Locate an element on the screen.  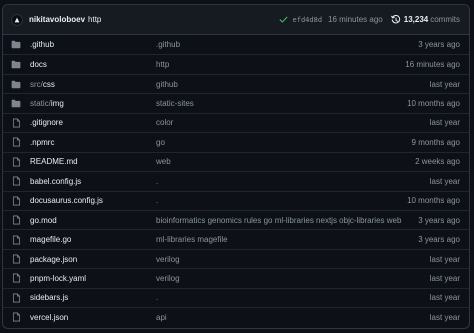
file-row: .gitignore color last year is located at coordinates (236, 122).